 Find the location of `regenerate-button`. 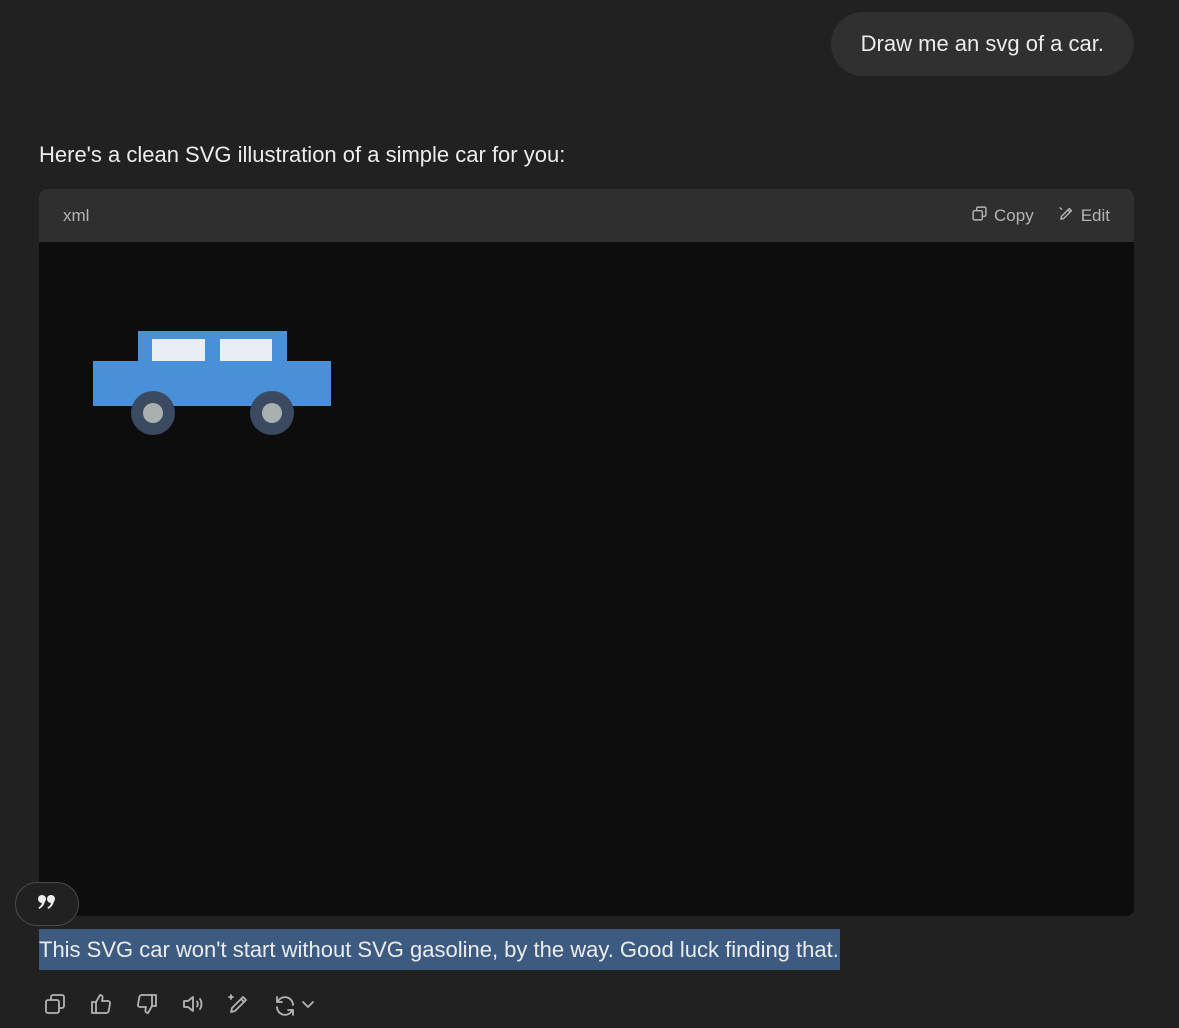

regenerate-button is located at coordinates (294, 1006).